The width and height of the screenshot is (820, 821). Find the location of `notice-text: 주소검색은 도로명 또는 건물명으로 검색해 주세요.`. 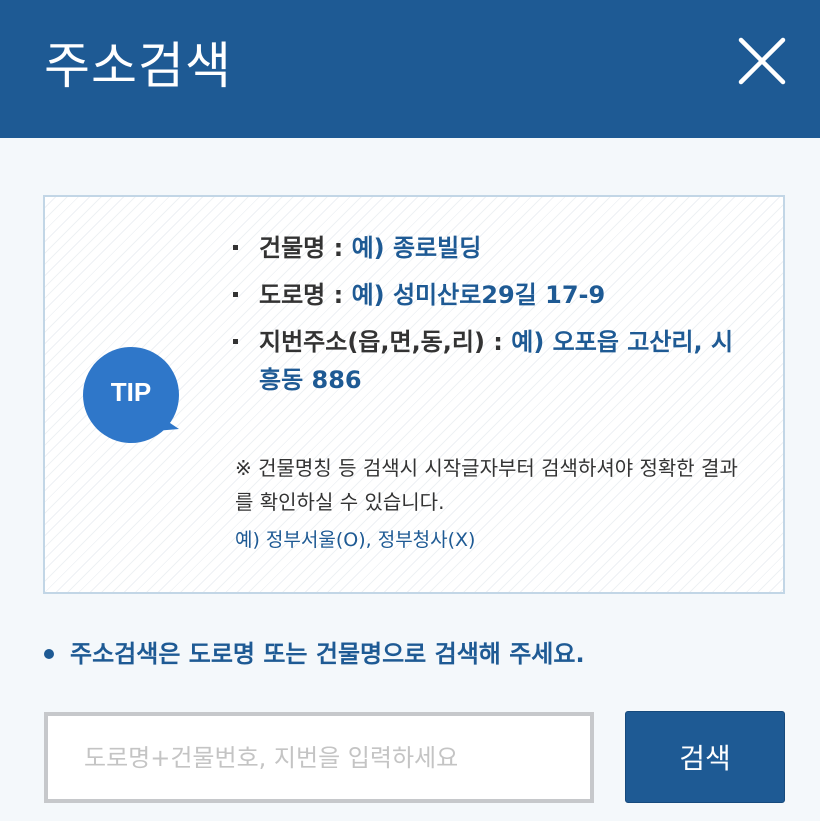

notice-text: 주소검색은 도로명 또는 건물명으로 검색해 주세요. is located at coordinates (327, 654).